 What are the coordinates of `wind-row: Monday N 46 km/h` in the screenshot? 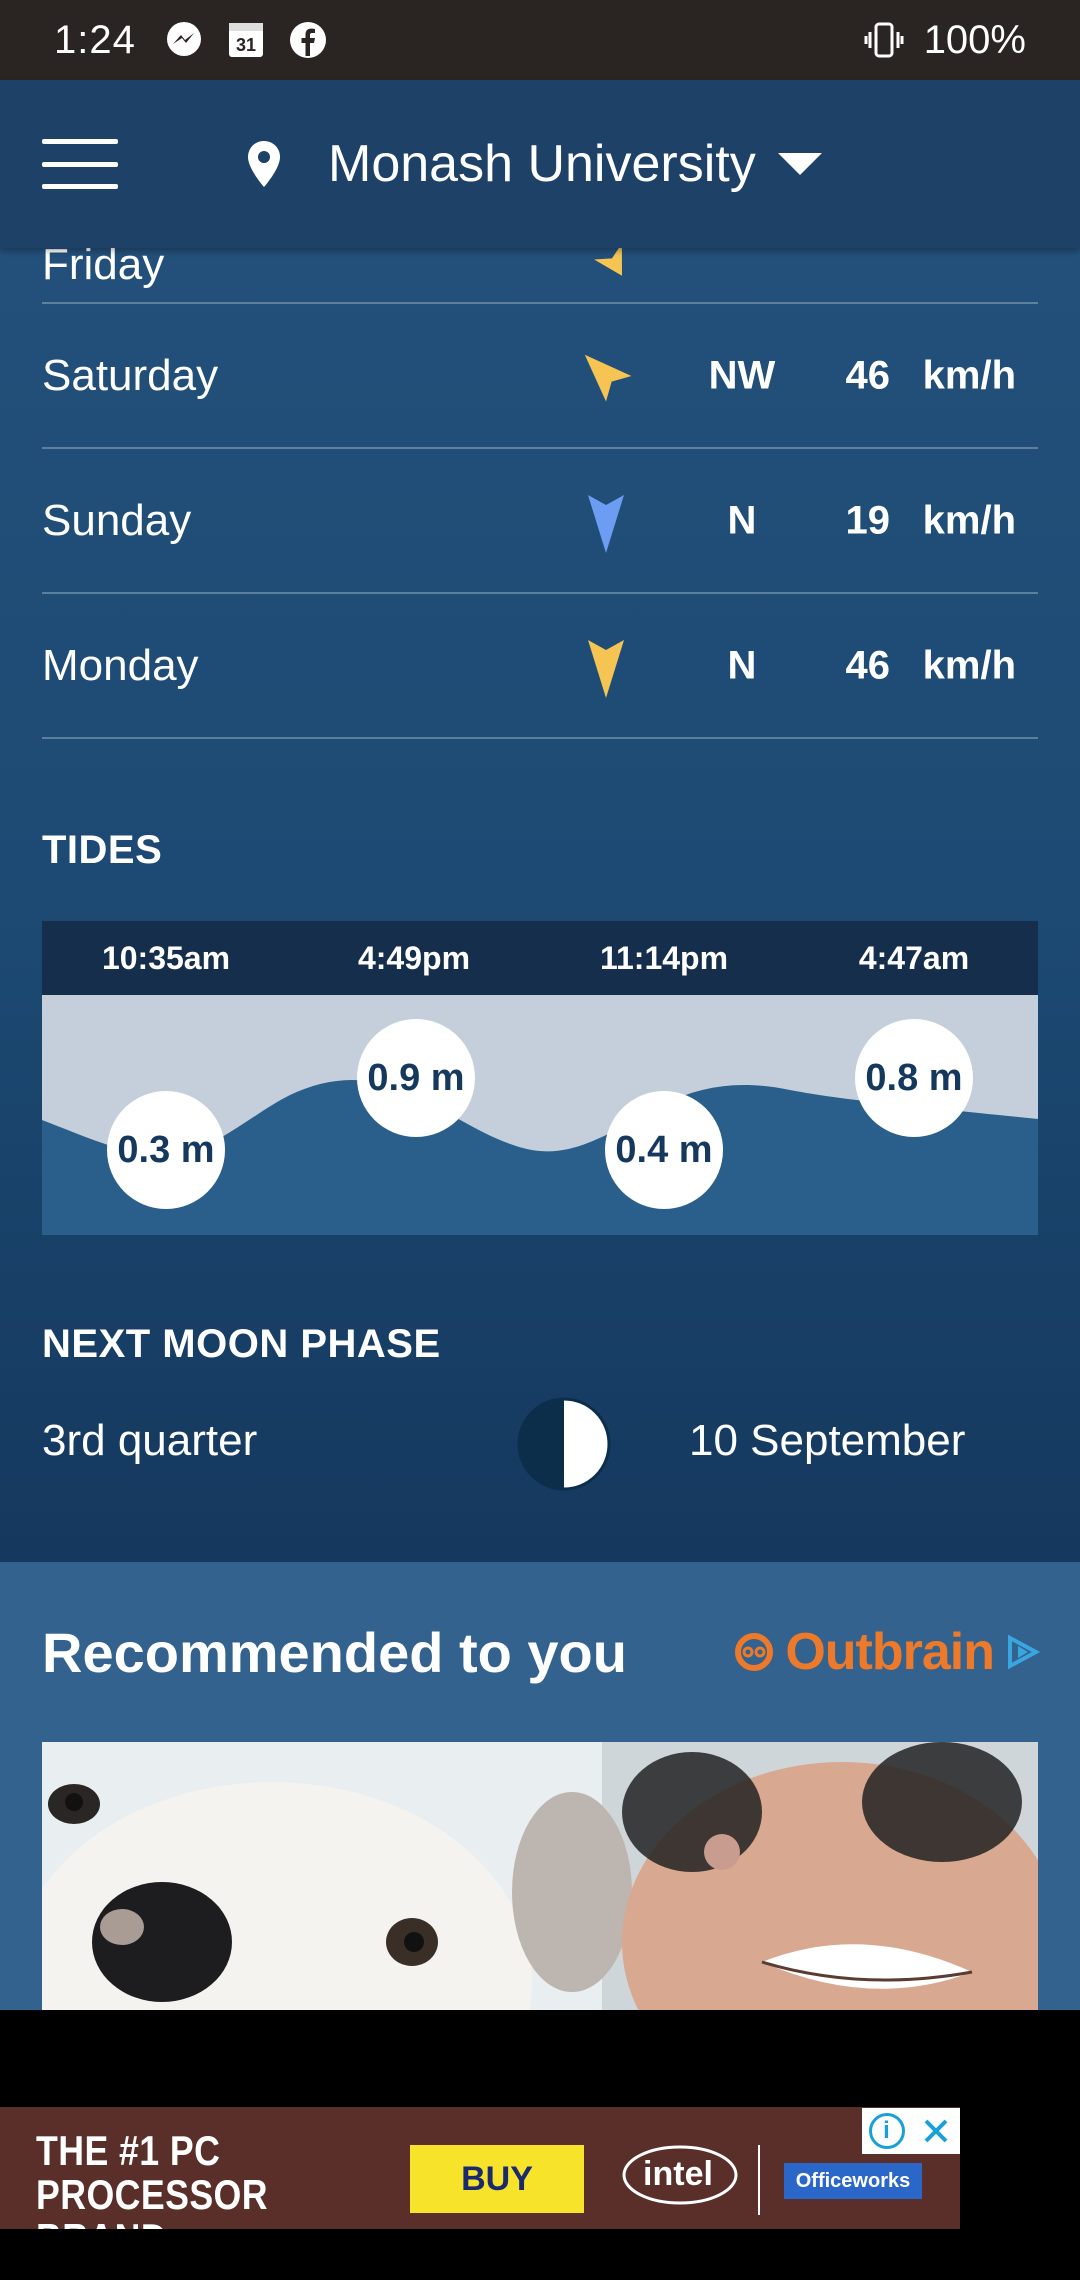 It's located at (540, 666).